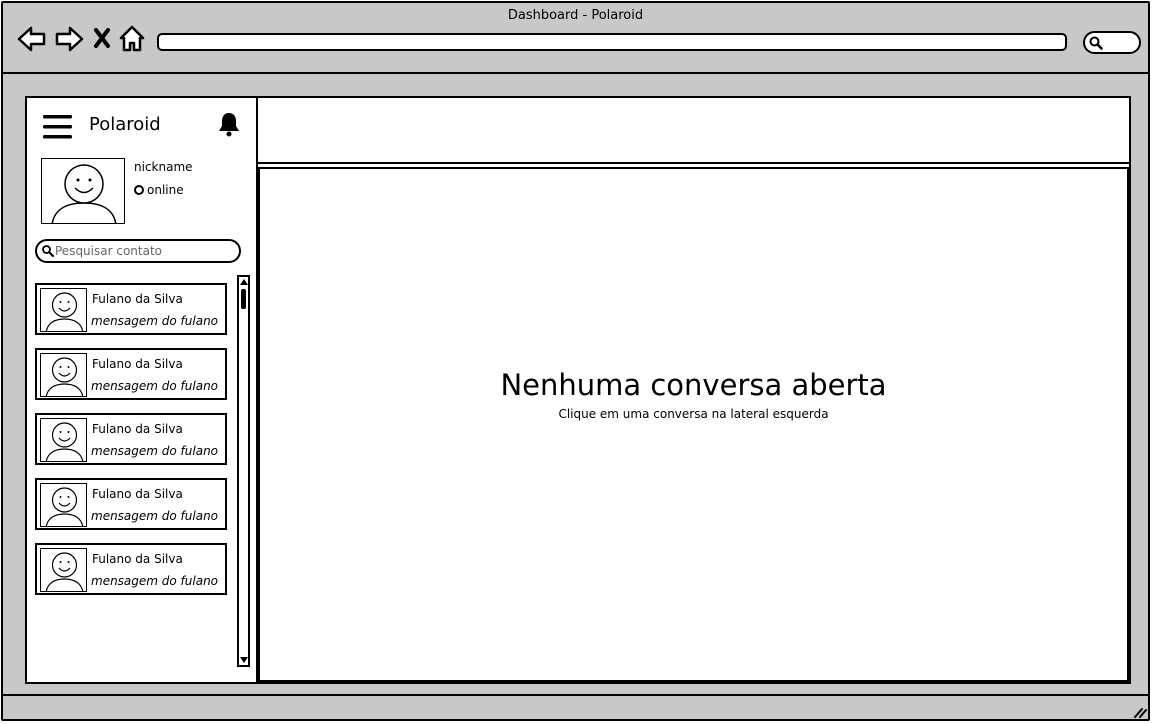  What do you see at coordinates (229, 124) in the screenshot?
I see `bell-icon` at bounding box center [229, 124].